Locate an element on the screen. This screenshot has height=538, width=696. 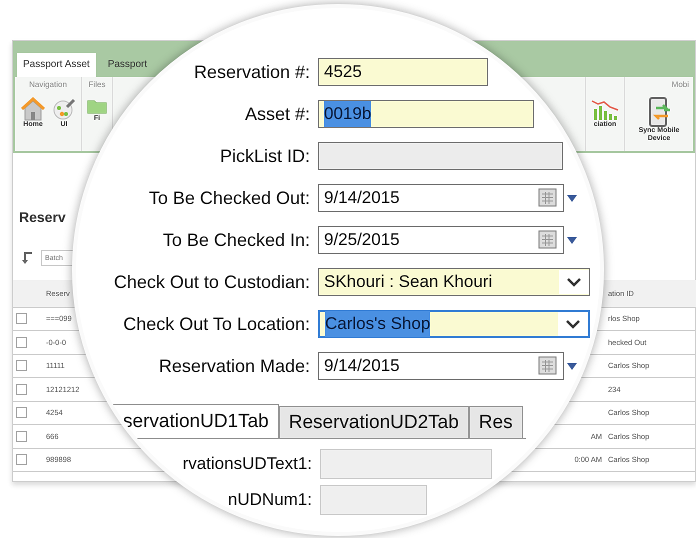
corner-arrow-icon is located at coordinates (27, 258).